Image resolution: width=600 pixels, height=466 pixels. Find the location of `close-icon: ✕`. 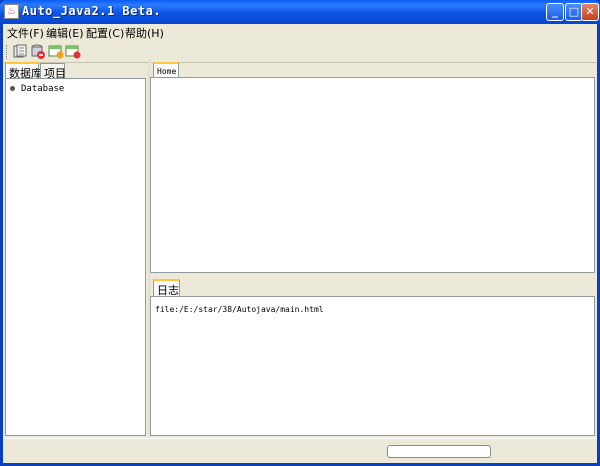

close-icon: ✕ is located at coordinates (590, 11).